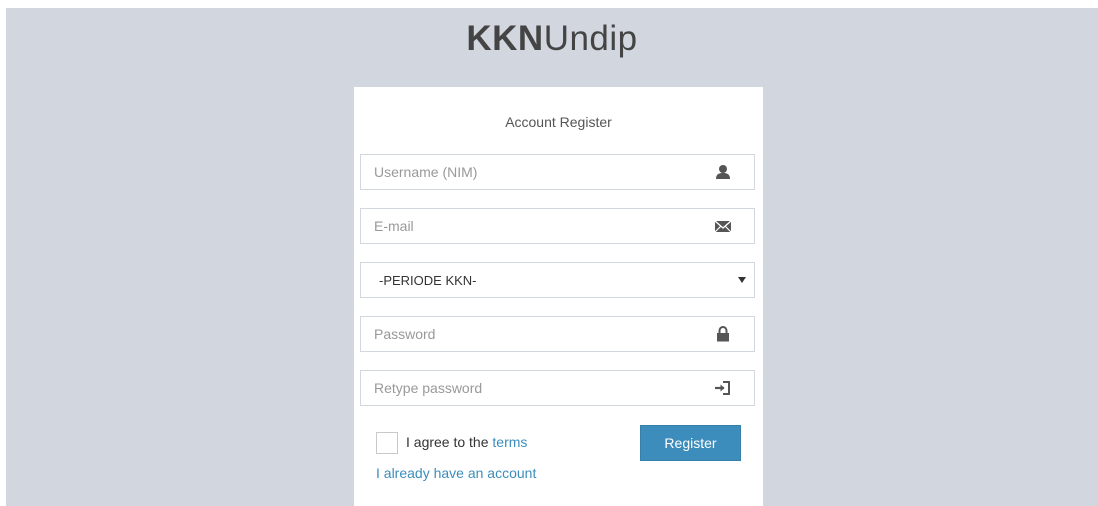  What do you see at coordinates (723, 333) in the screenshot?
I see `lock-icon` at bounding box center [723, 333].